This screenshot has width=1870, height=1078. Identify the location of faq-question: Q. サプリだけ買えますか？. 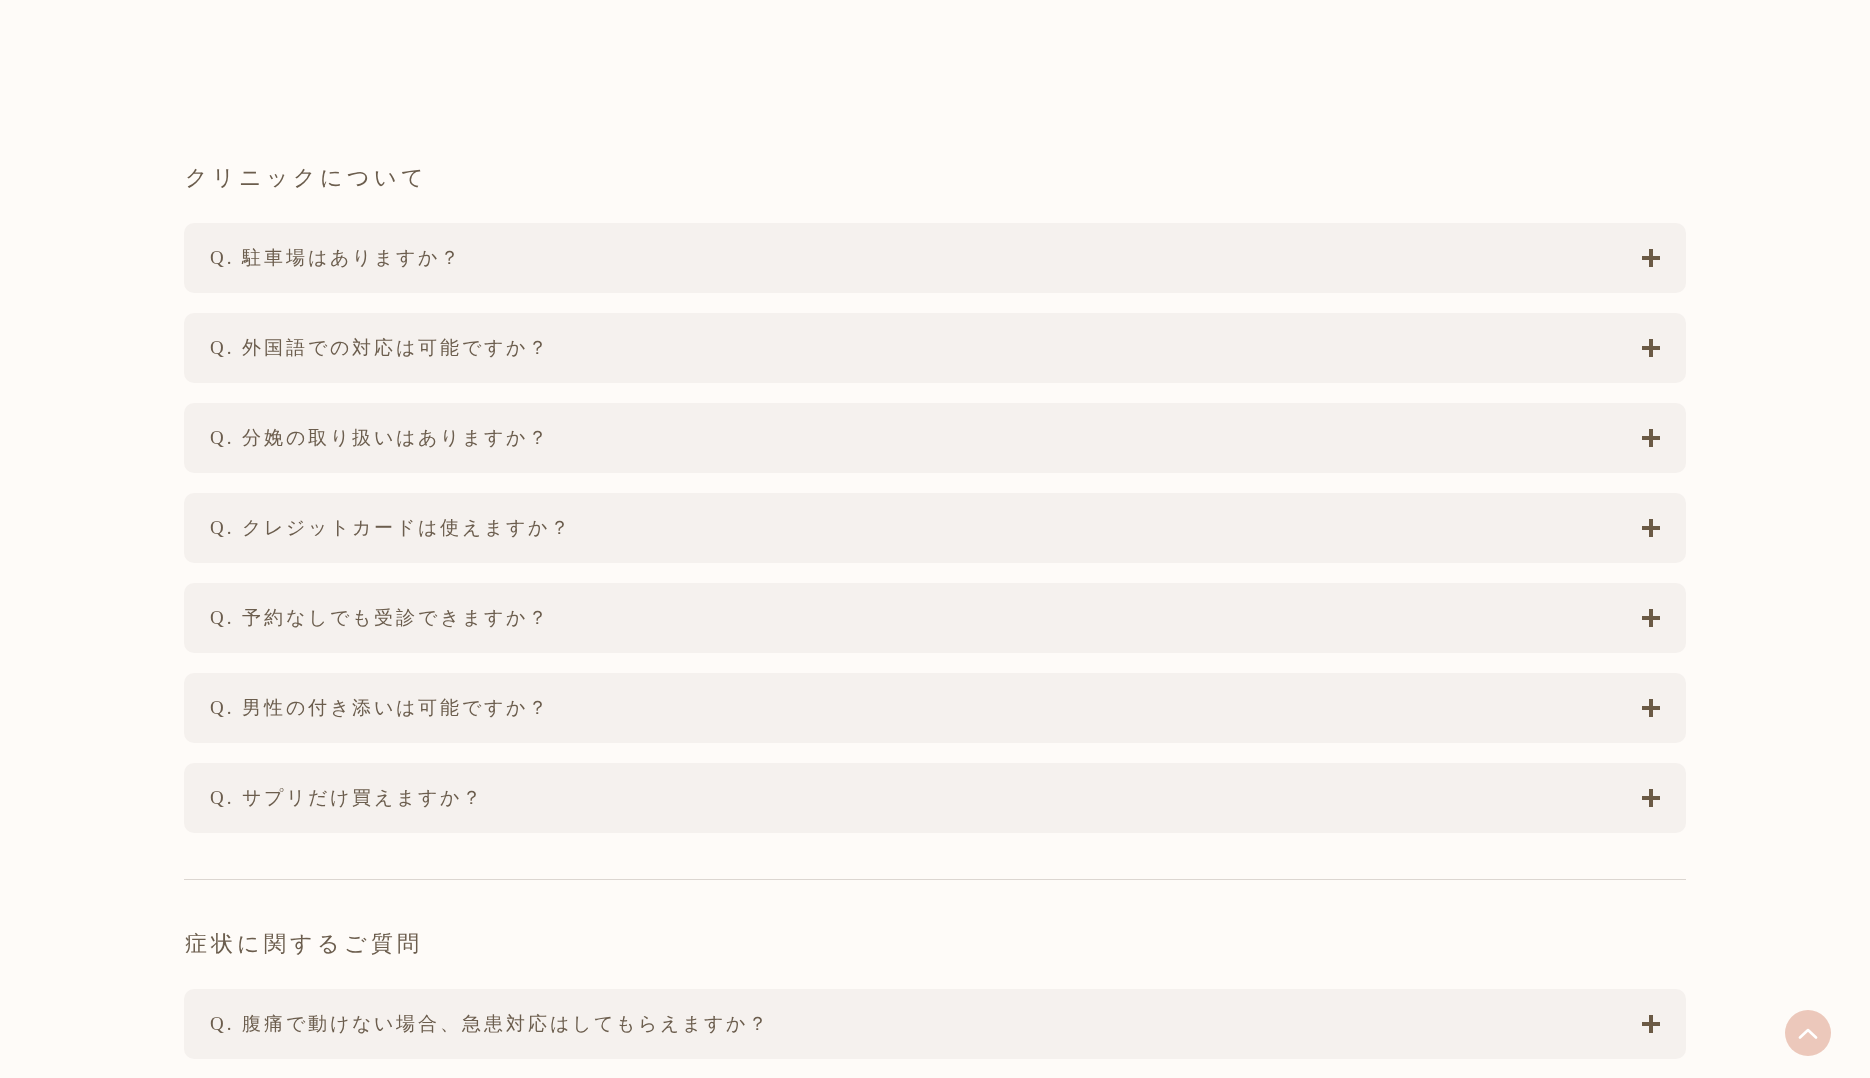
(935, 798).